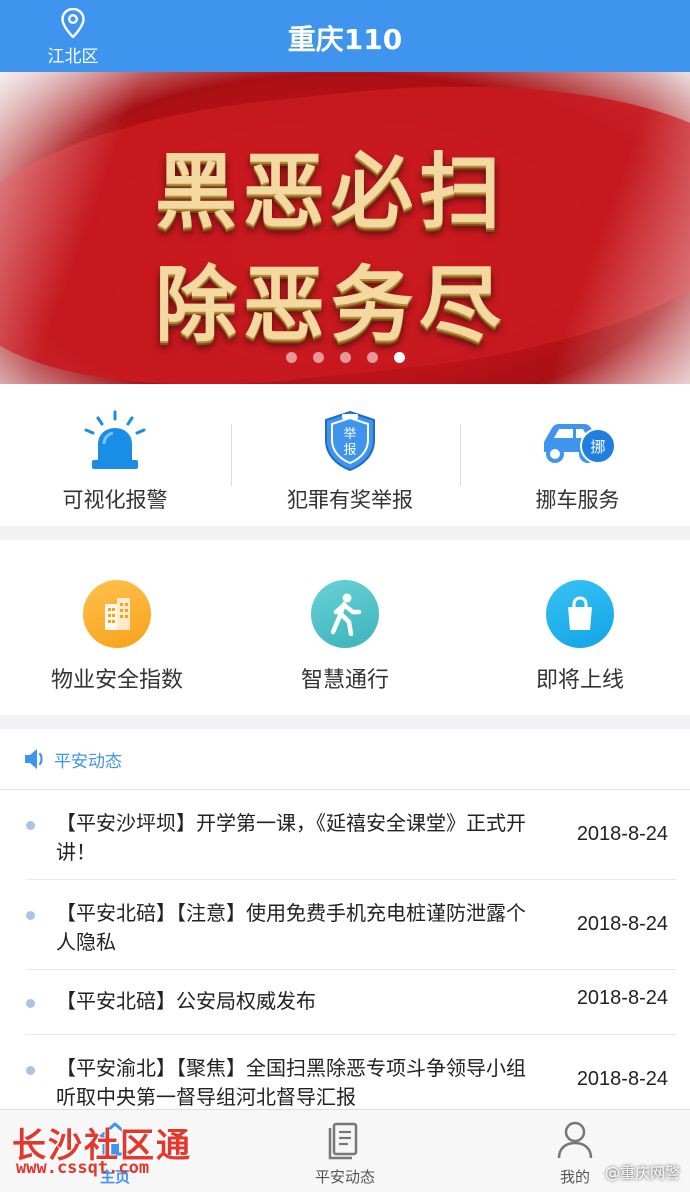 The height and width of the screenshot is (1192, 690). I want to click on building-icon, so click(117, 614).